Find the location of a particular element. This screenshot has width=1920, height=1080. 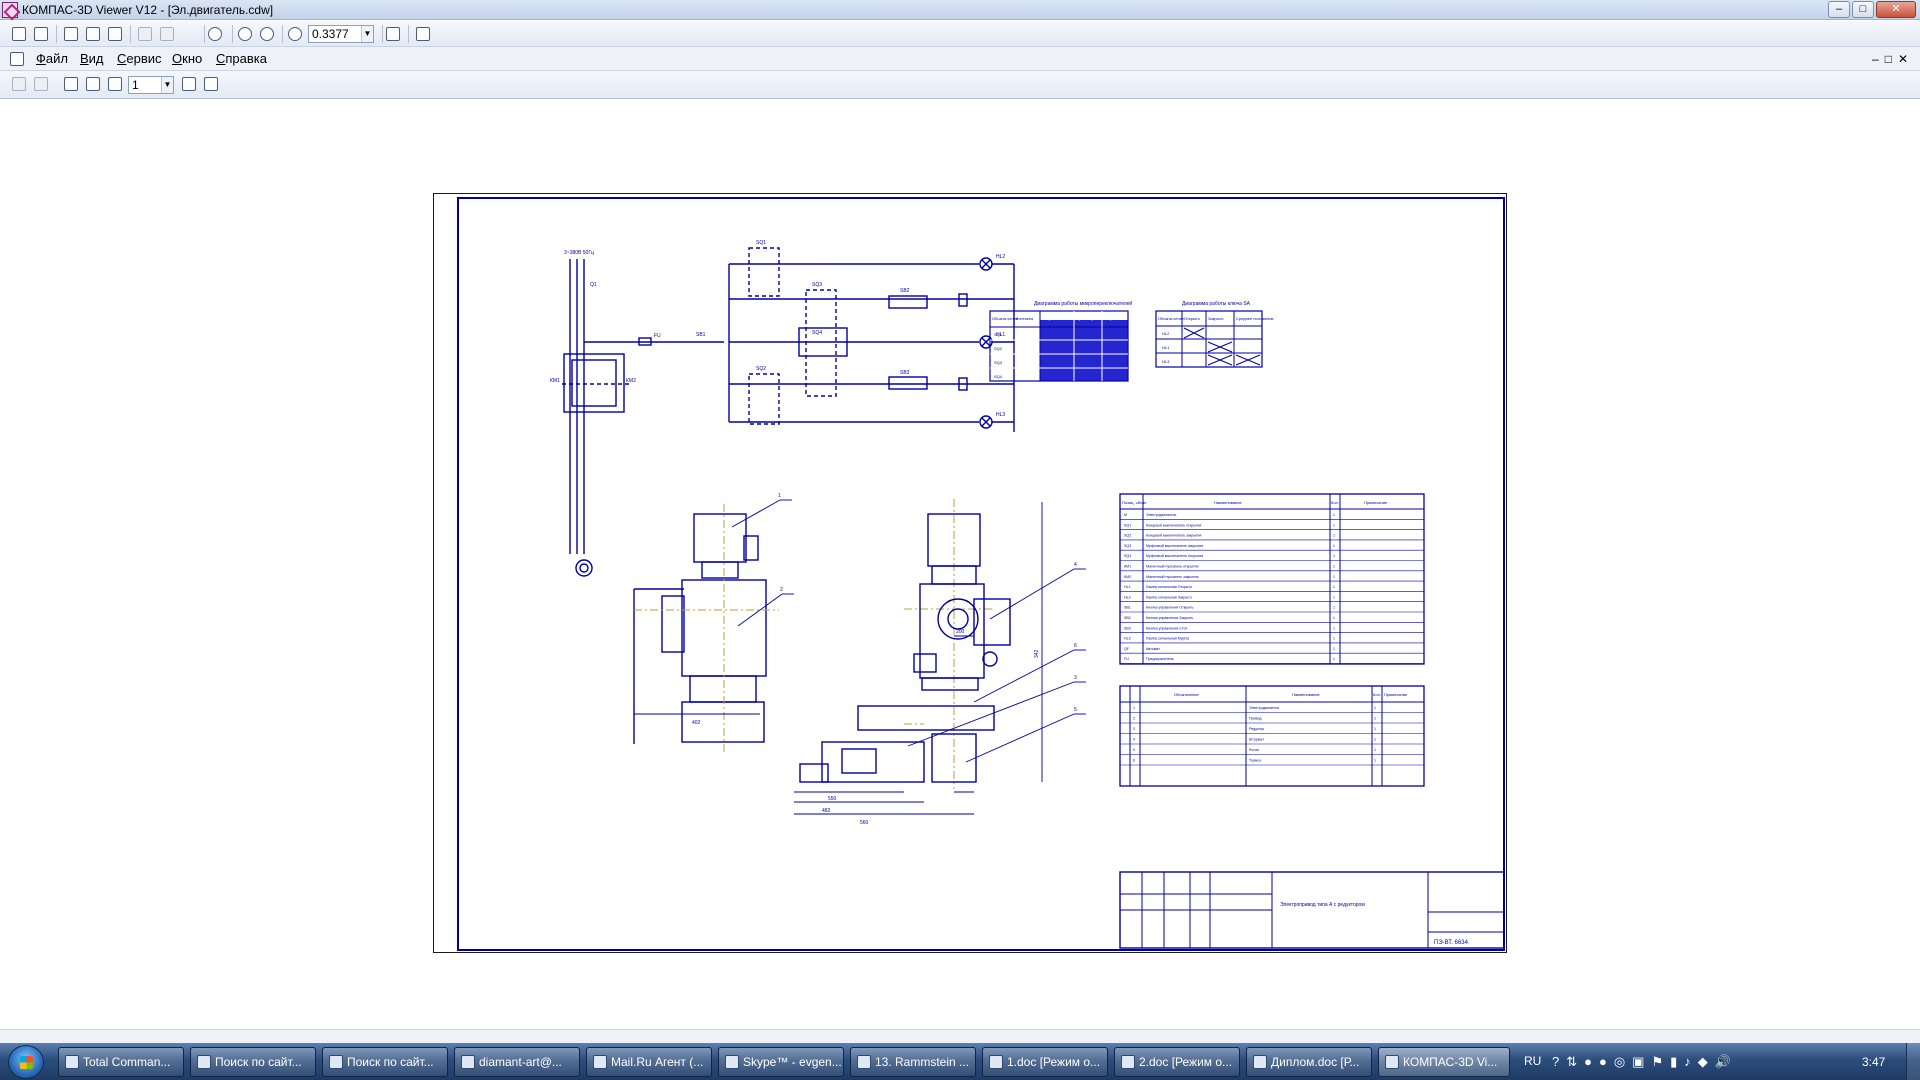

parts-row-name: Редуктор is located at coordinates (1256, 729).